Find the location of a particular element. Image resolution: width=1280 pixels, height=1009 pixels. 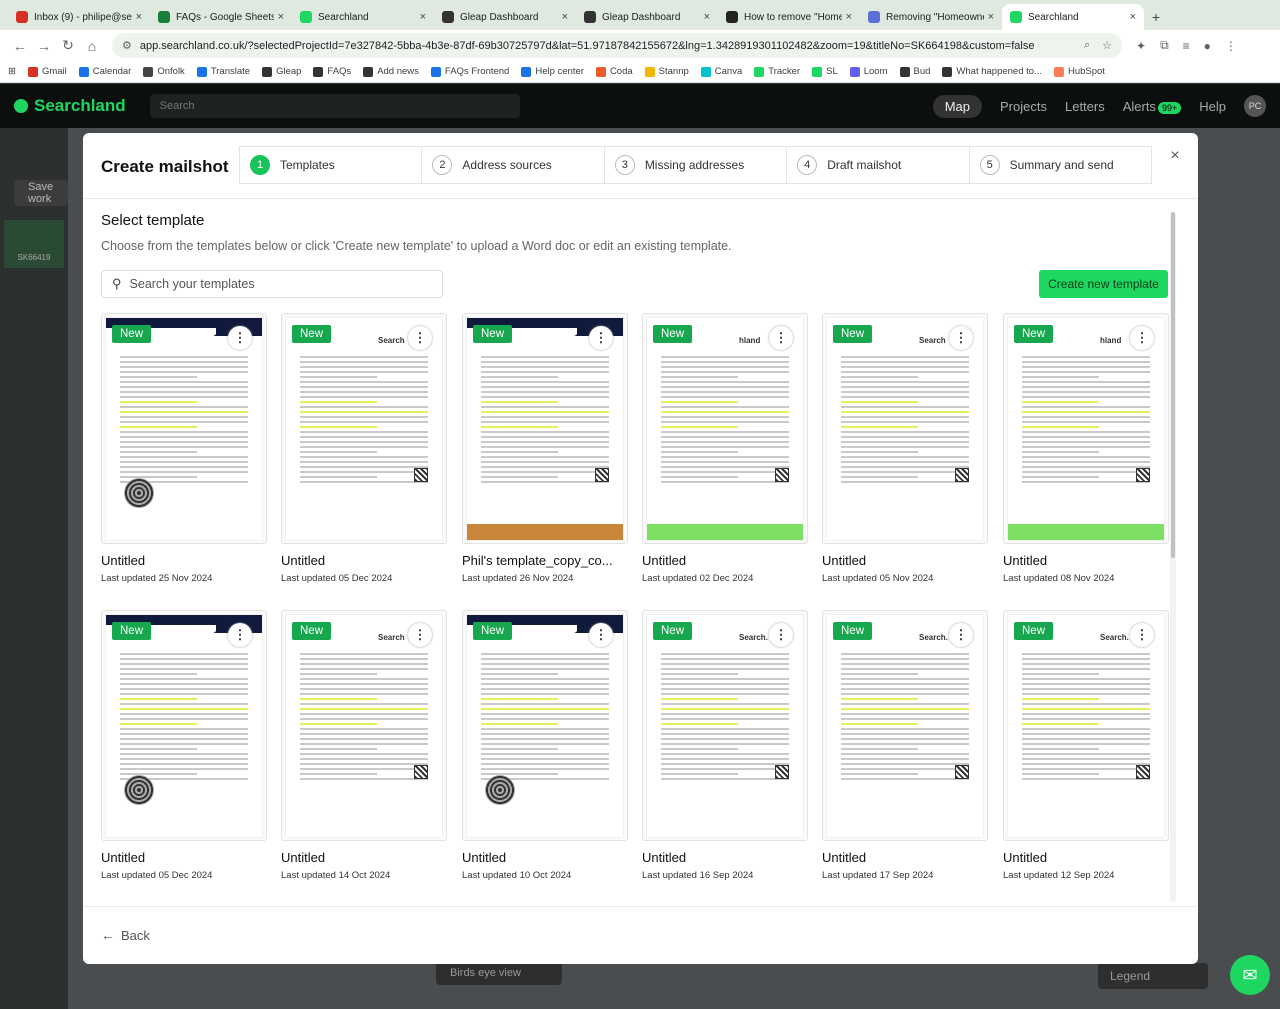

bookmark-item: Calendar is located at coordinates (104, 71).